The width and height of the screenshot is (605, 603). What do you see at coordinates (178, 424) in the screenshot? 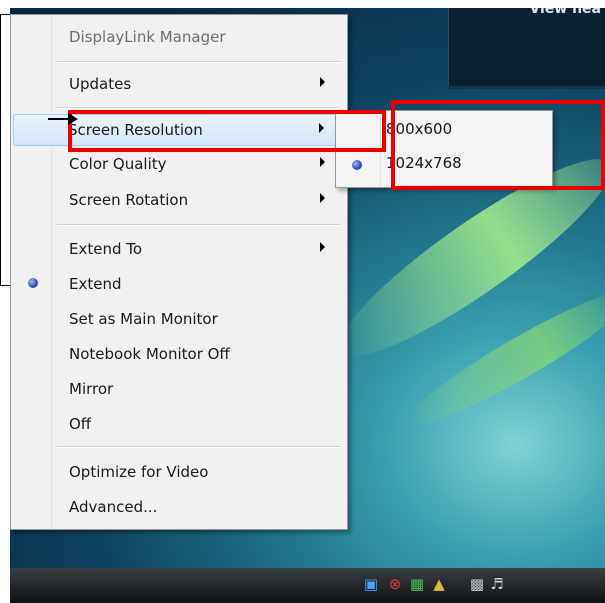
I see `menu-item-off: Off` at bounding box center [178, 424].